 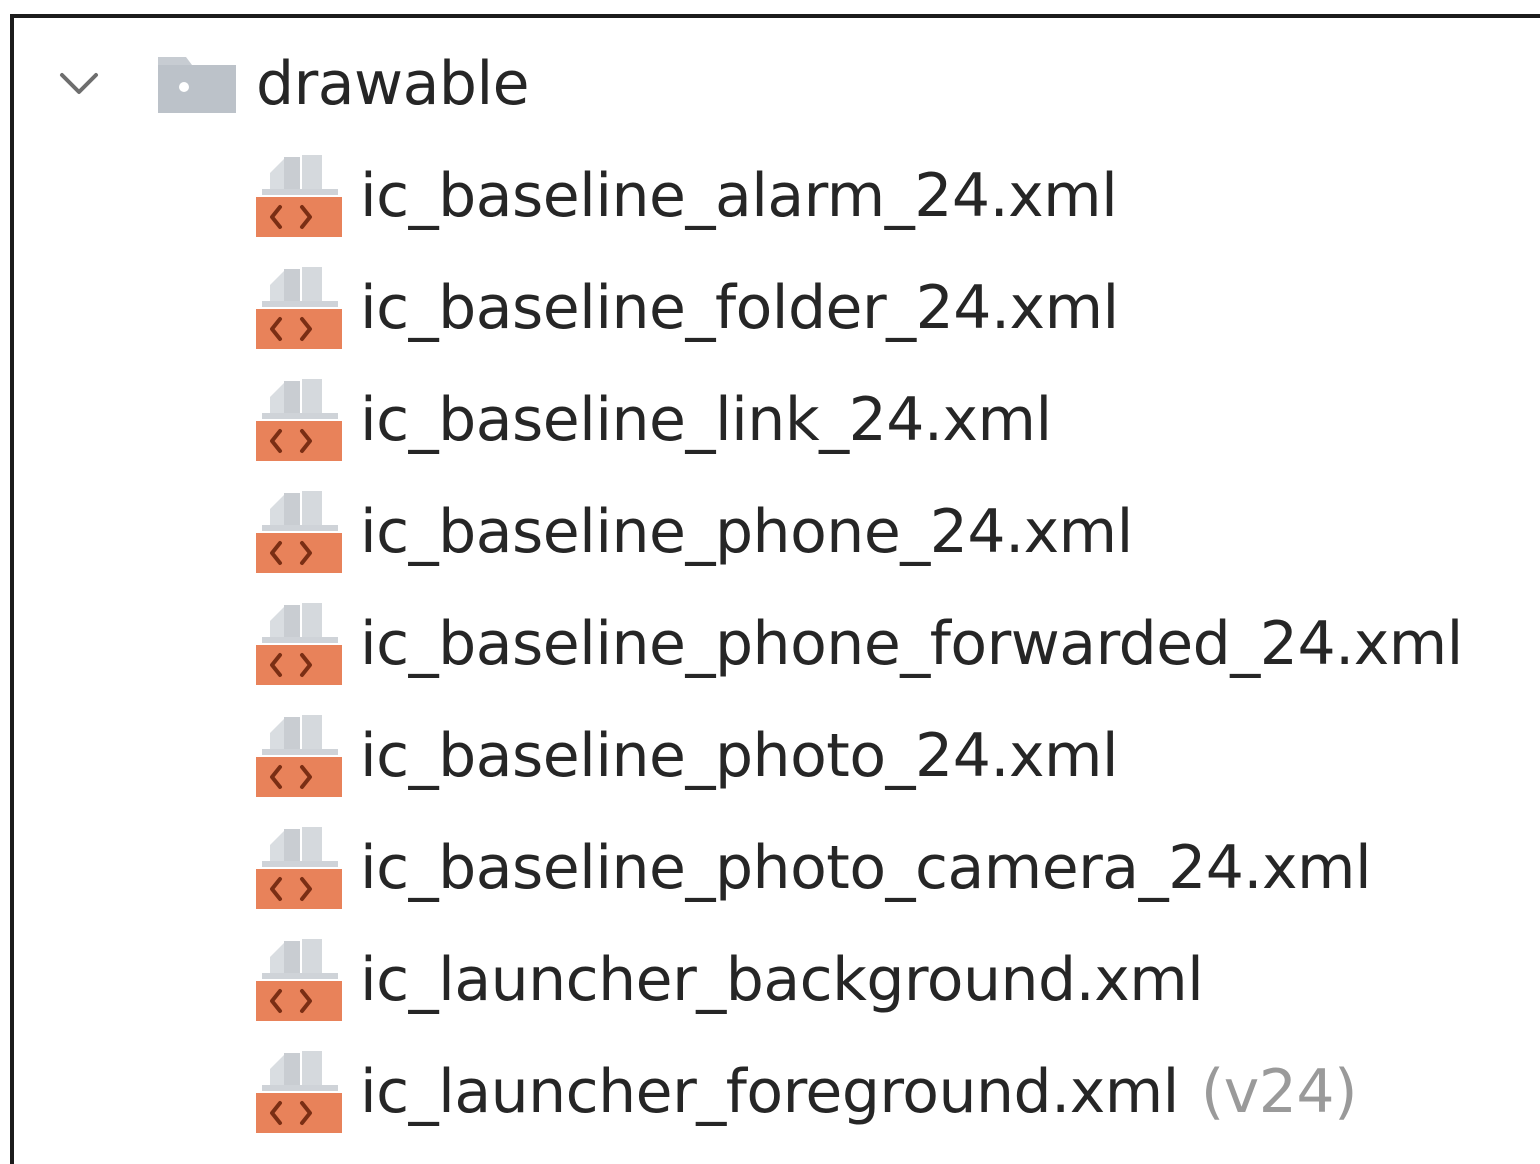 I want to click on tree-node-drawable: drawable, so click(x=292, y=84).